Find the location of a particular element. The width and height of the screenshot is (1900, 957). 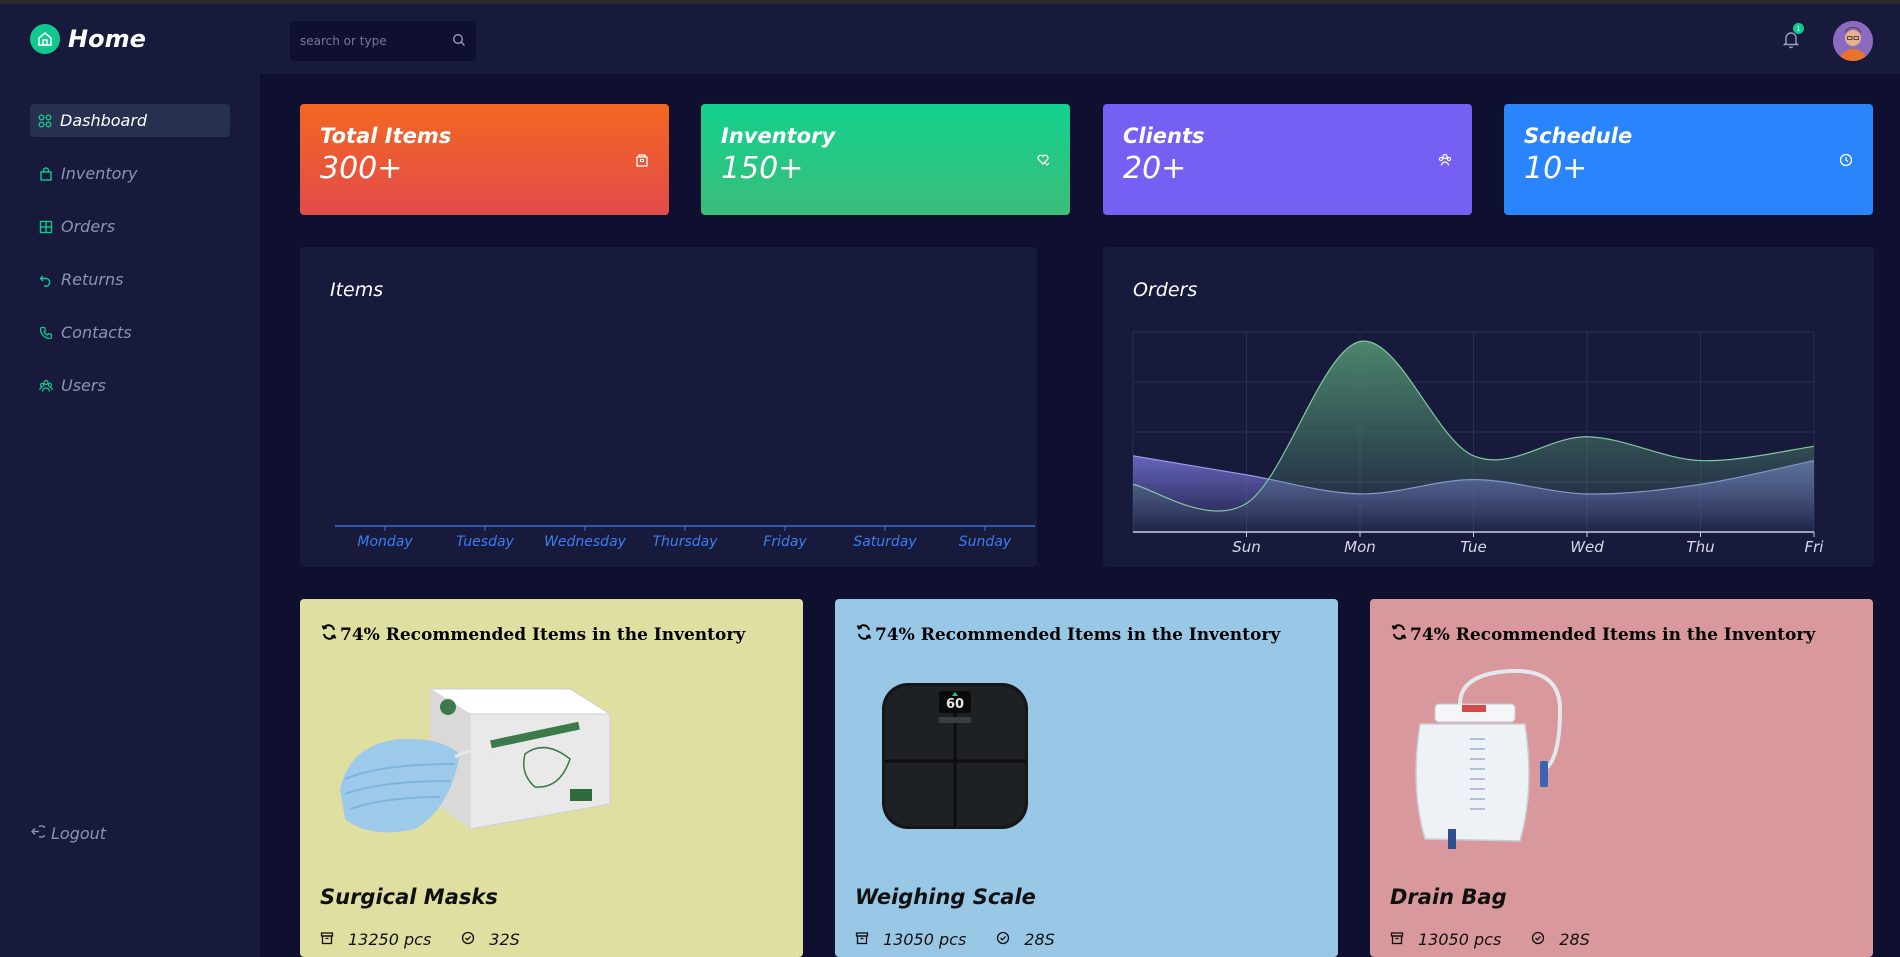

product-name: Surgical Masks is located at coordinates (409, 897).